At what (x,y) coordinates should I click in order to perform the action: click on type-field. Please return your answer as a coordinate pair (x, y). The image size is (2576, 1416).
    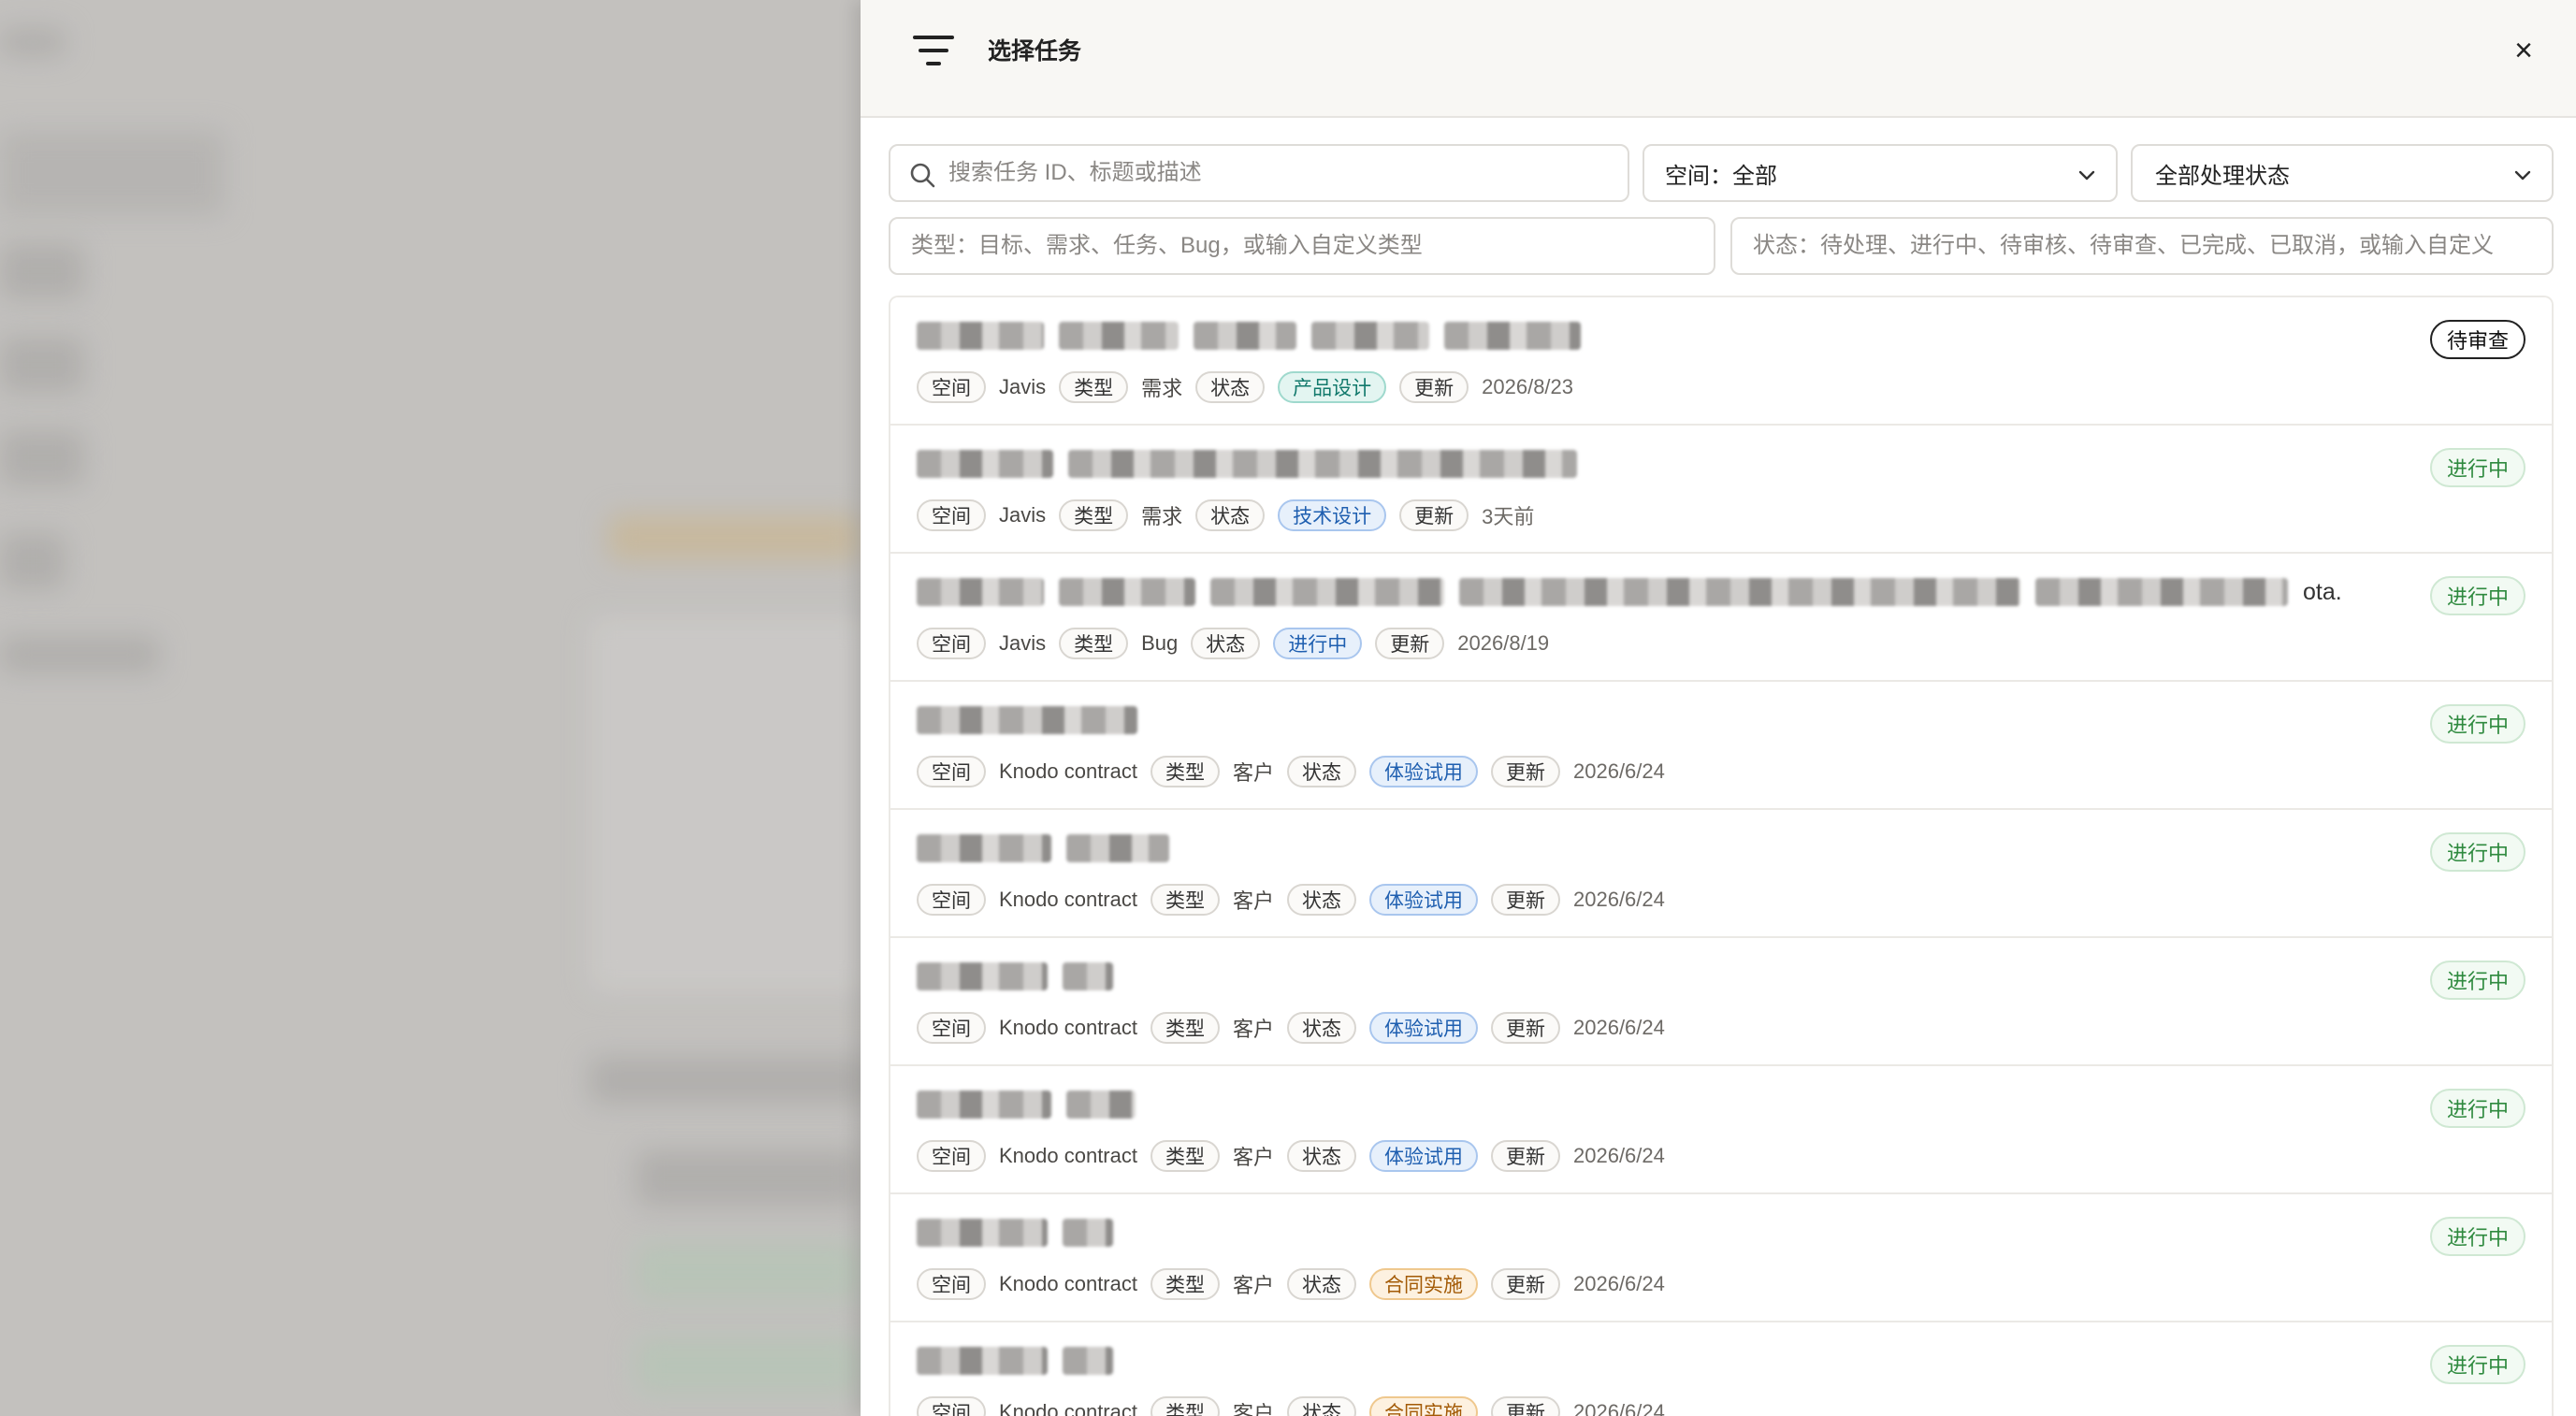
    Looking at the image, I should click on (1302, 246).